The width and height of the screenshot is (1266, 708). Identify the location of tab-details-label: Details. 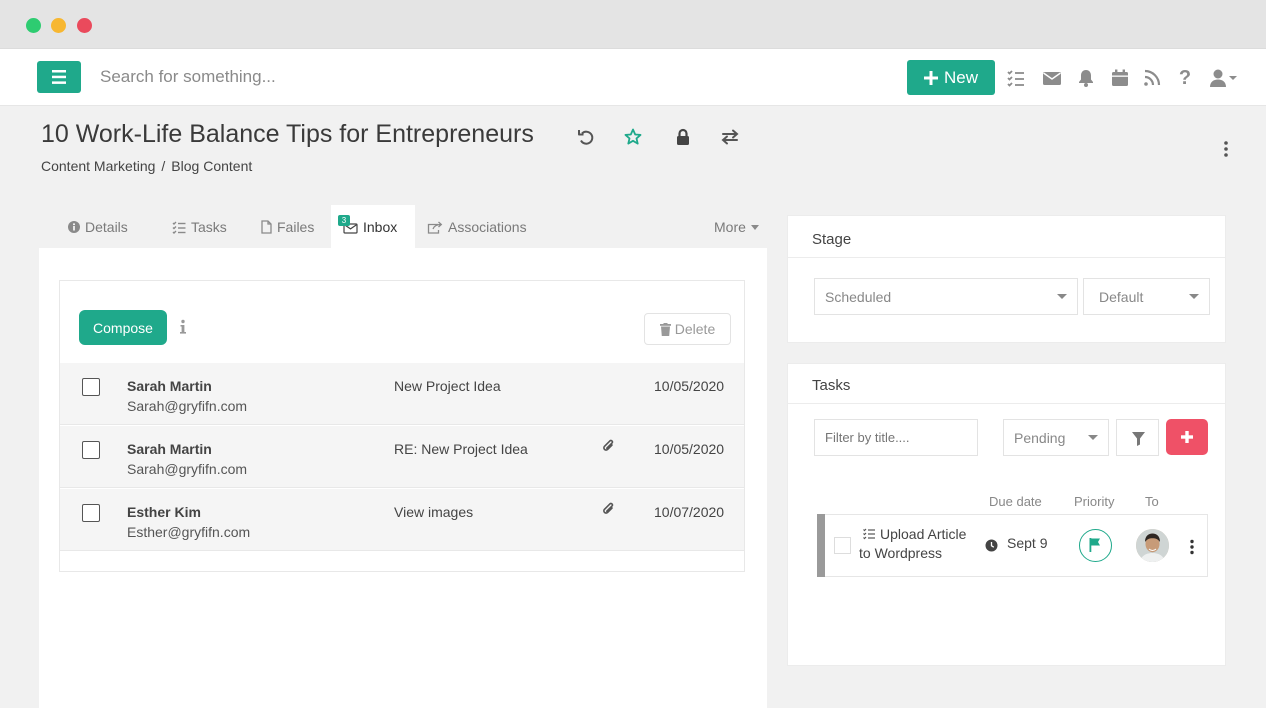
(106, 227).